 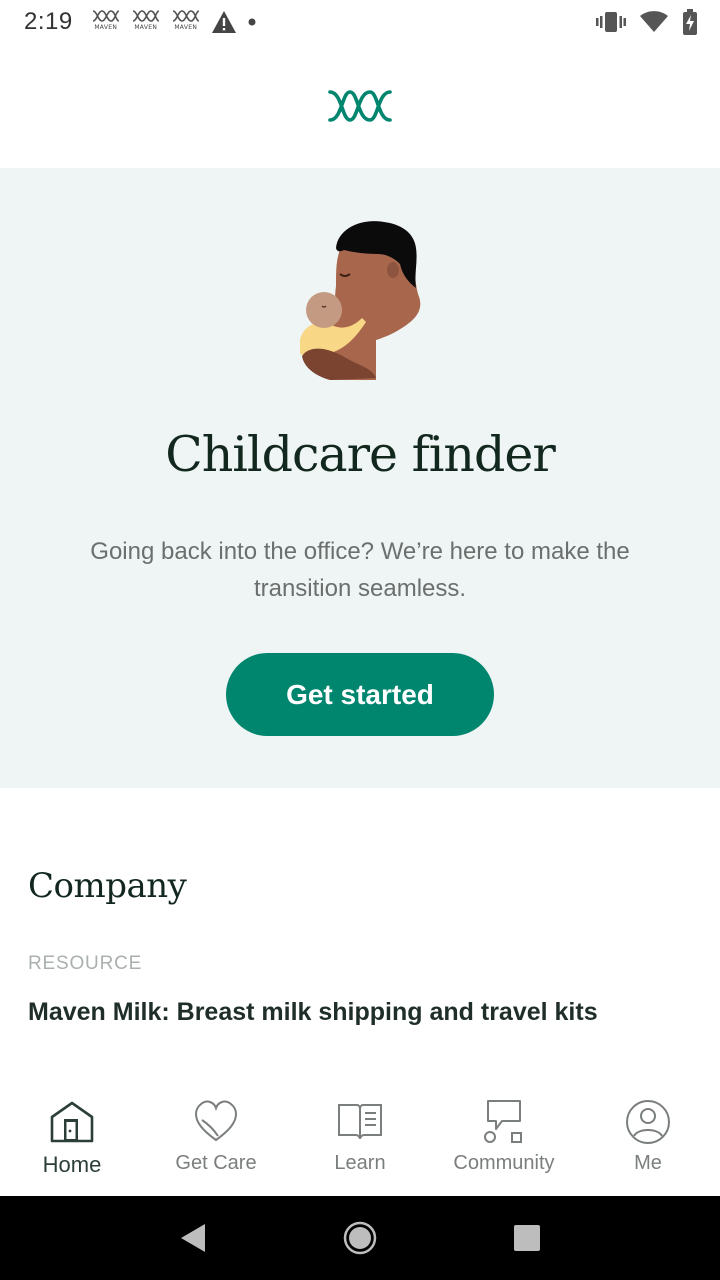 What do you see at coordinates (216, 1122) in the screenshot?
I see `heart-icon` at bounding box center [216, 1122].